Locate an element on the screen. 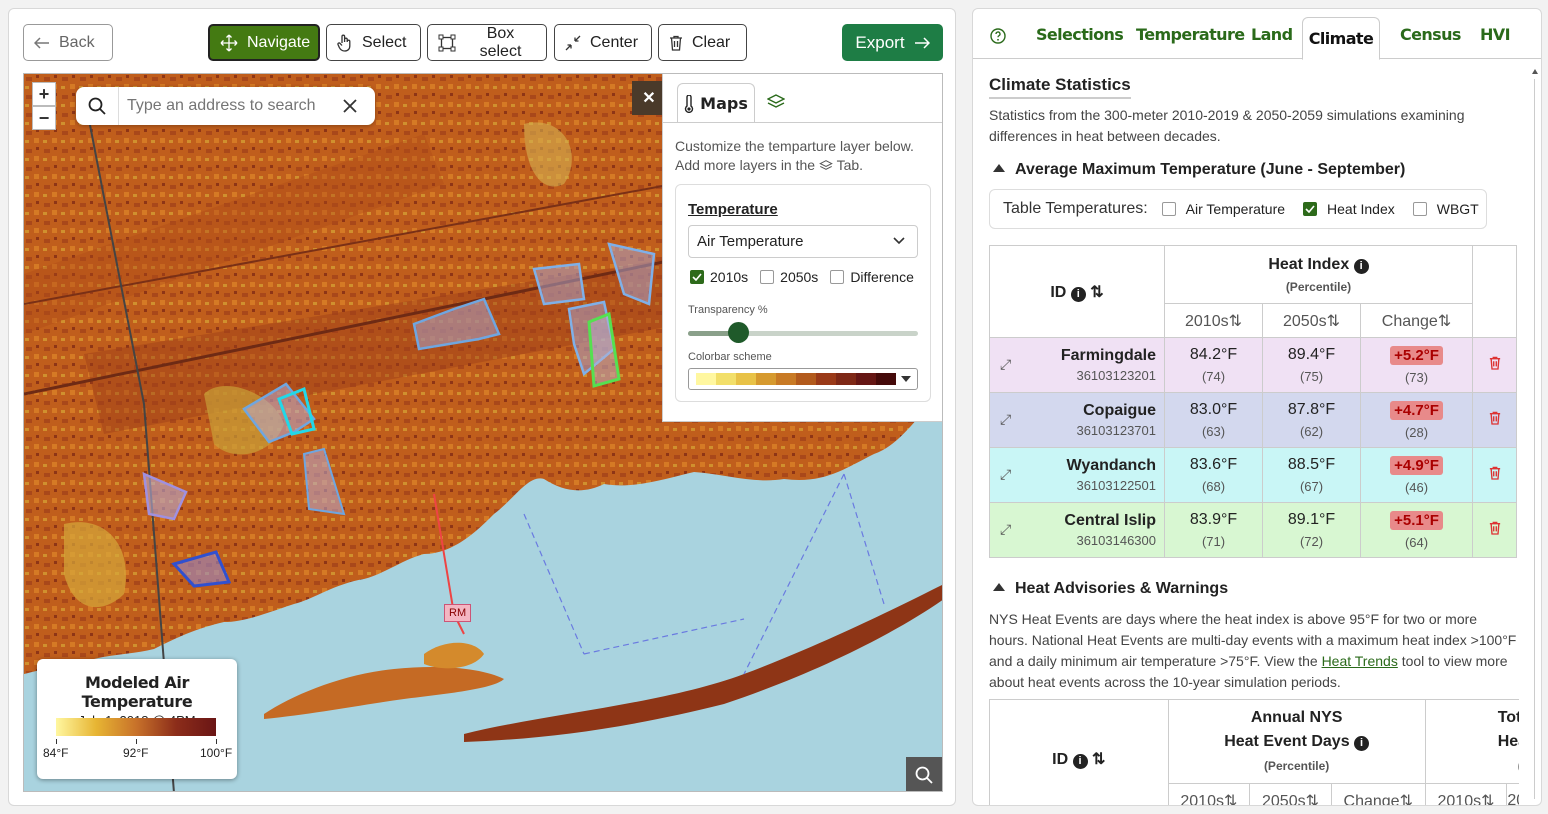  back-button: Back is located at coordinates (68, 42).